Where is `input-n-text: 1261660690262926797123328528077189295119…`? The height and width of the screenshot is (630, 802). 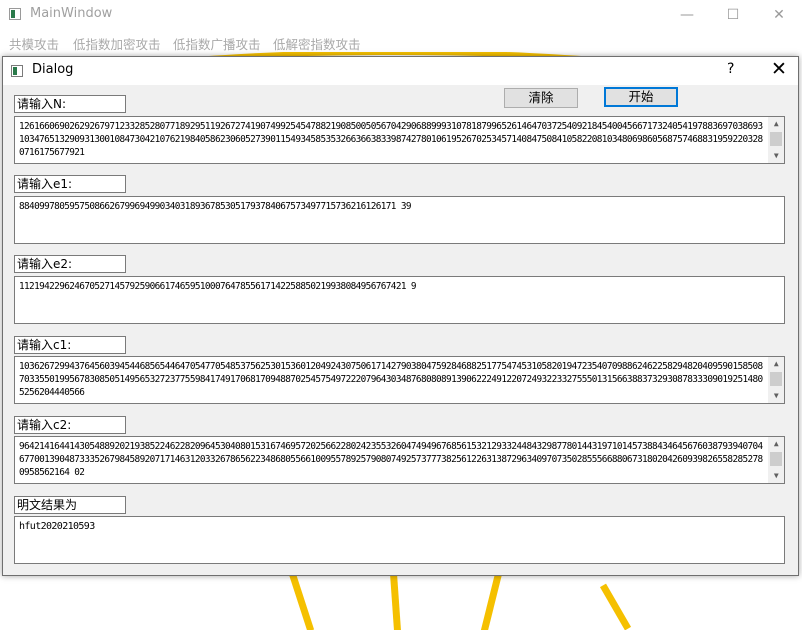
input-n-text: 1261660690262926797123328528077189295119… is located at coordinates (391, 139).